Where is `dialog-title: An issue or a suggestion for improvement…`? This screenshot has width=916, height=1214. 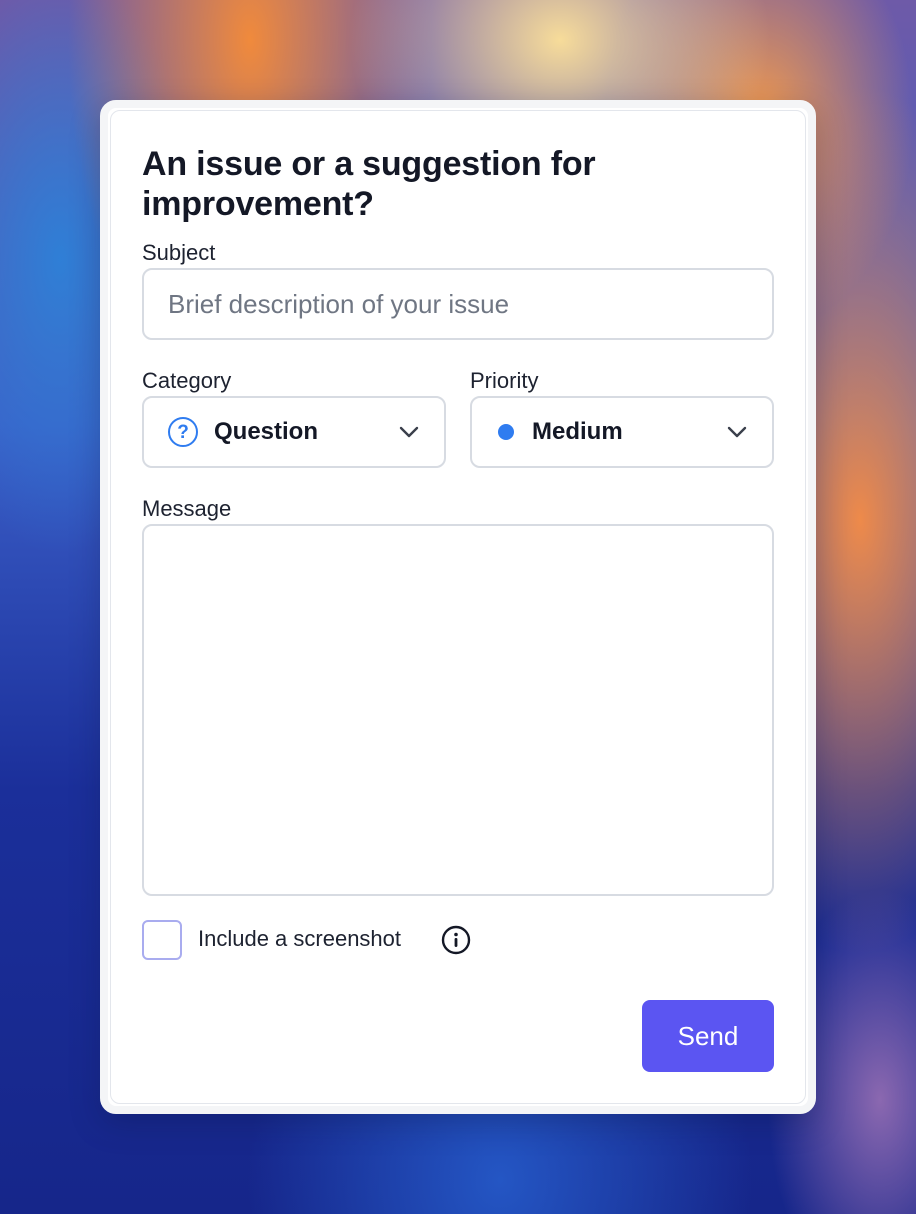 dialog-title: An issue or a suggestion for improvement… is located at coordinates (369, 184).